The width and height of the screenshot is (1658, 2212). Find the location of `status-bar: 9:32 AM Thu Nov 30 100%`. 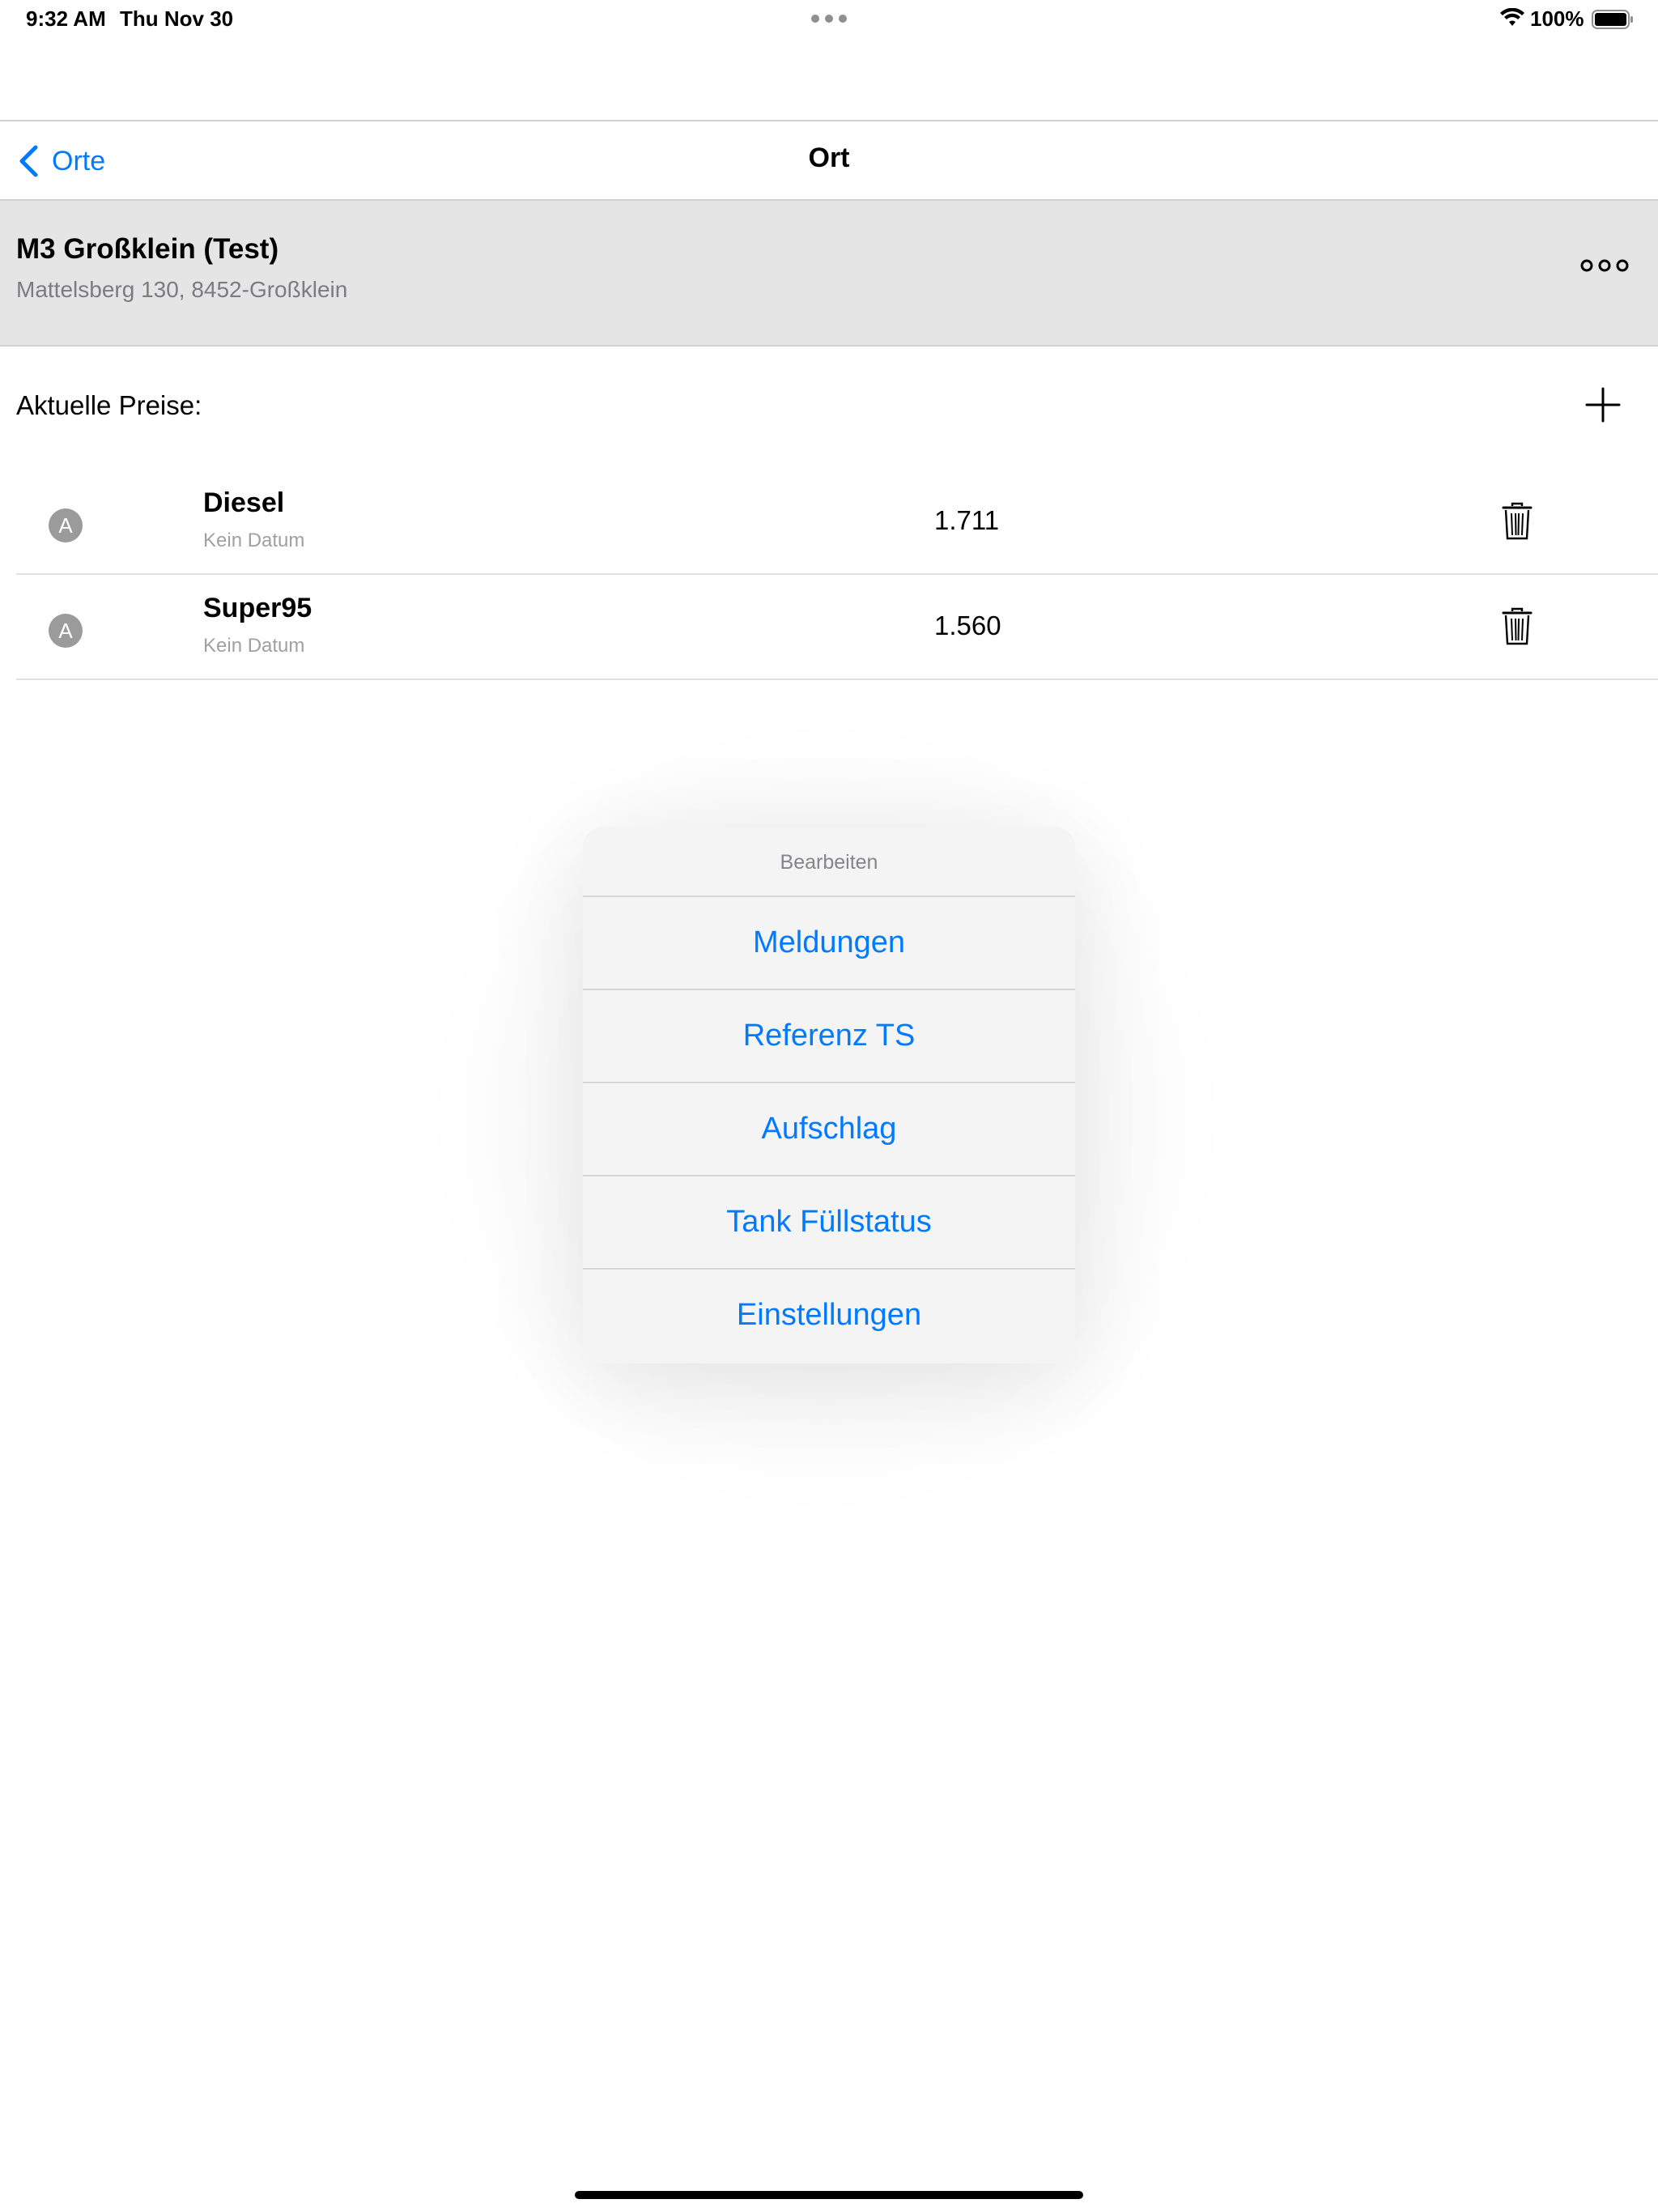

status-bar: 9:32 AM Thu Nov 30 100% is located at coordinates (829, 19).